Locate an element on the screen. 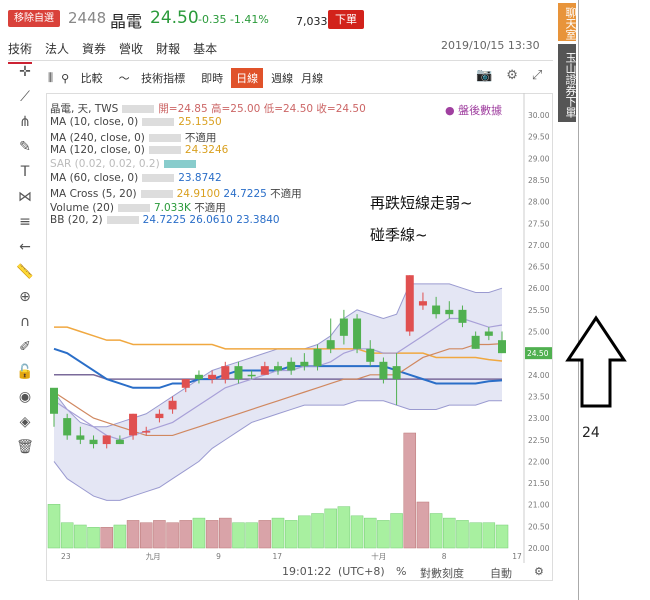  chart-bottom-bar: 19:01:22 (UTC+8) % 對數刻度 自動 ⚙ is located at coordinates (299, 572).